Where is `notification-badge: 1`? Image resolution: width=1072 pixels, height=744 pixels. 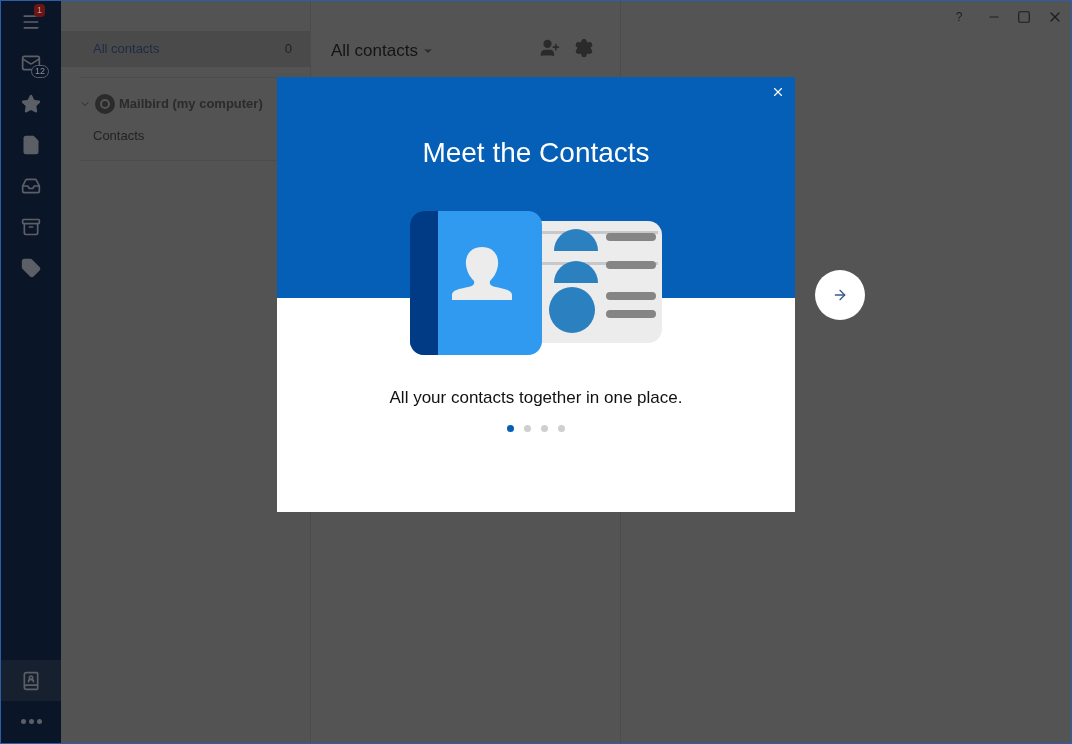 notification-badge: 1 is located at coordinates (39, 10).